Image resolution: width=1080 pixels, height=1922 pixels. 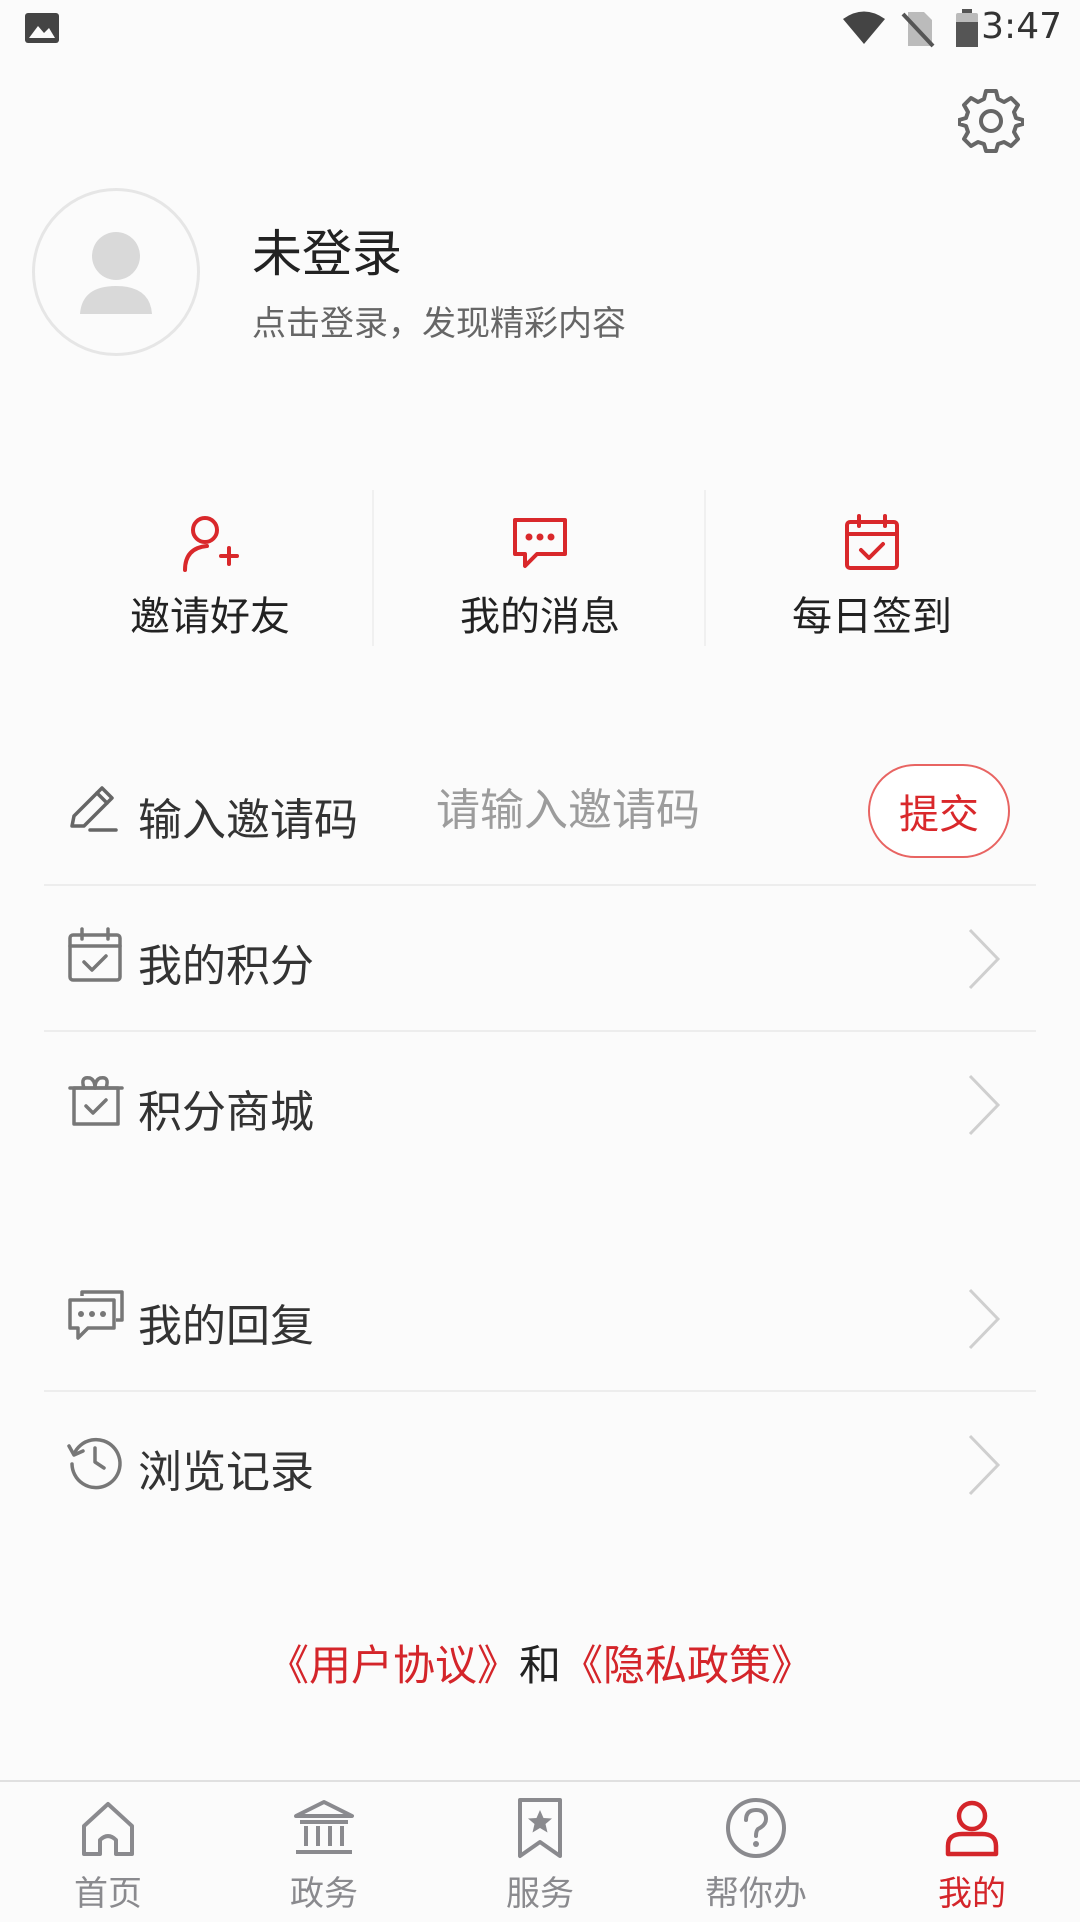 I want to click on pencil-icon, so click(x=94, y=809).